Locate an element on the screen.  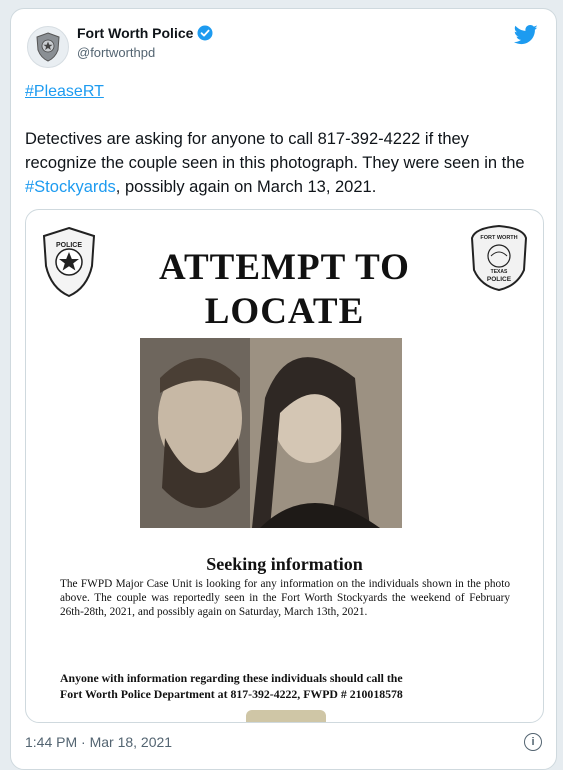
avatar is located at coordinates (48, 47).